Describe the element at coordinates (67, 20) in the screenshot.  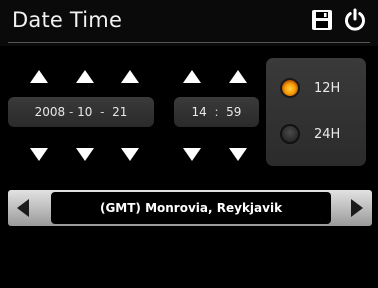
I see `window-title: Date Time` at that location.